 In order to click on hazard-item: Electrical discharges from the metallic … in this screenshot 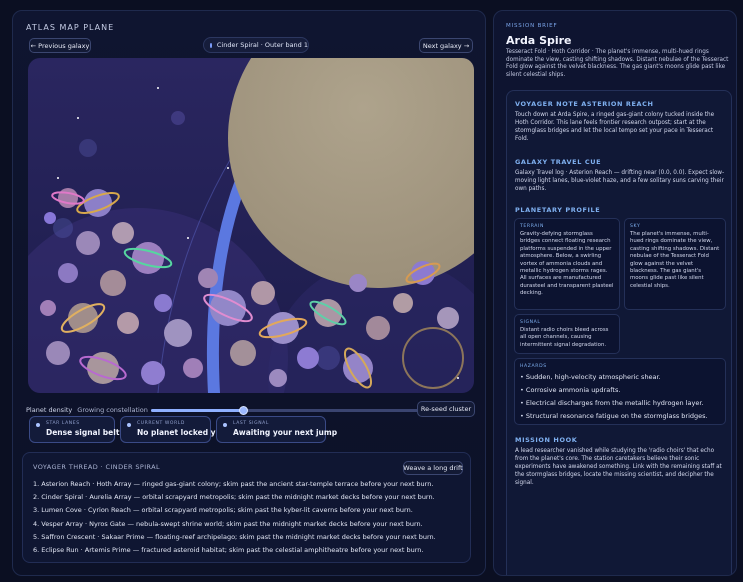, I will do `click(620, 403)`.